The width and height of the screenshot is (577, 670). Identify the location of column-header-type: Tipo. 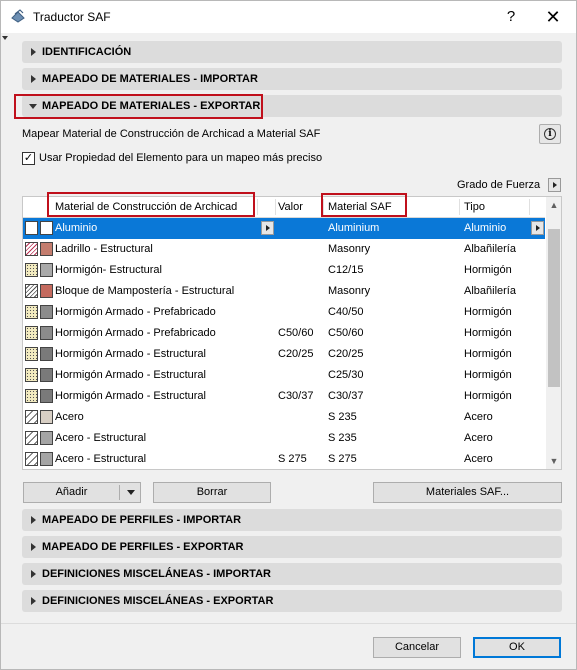
(474, 207).